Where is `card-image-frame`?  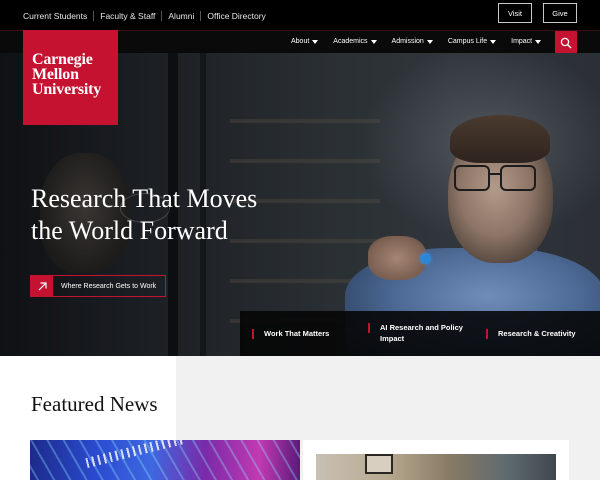
card-image-frame is located at coordinates (379, 464).